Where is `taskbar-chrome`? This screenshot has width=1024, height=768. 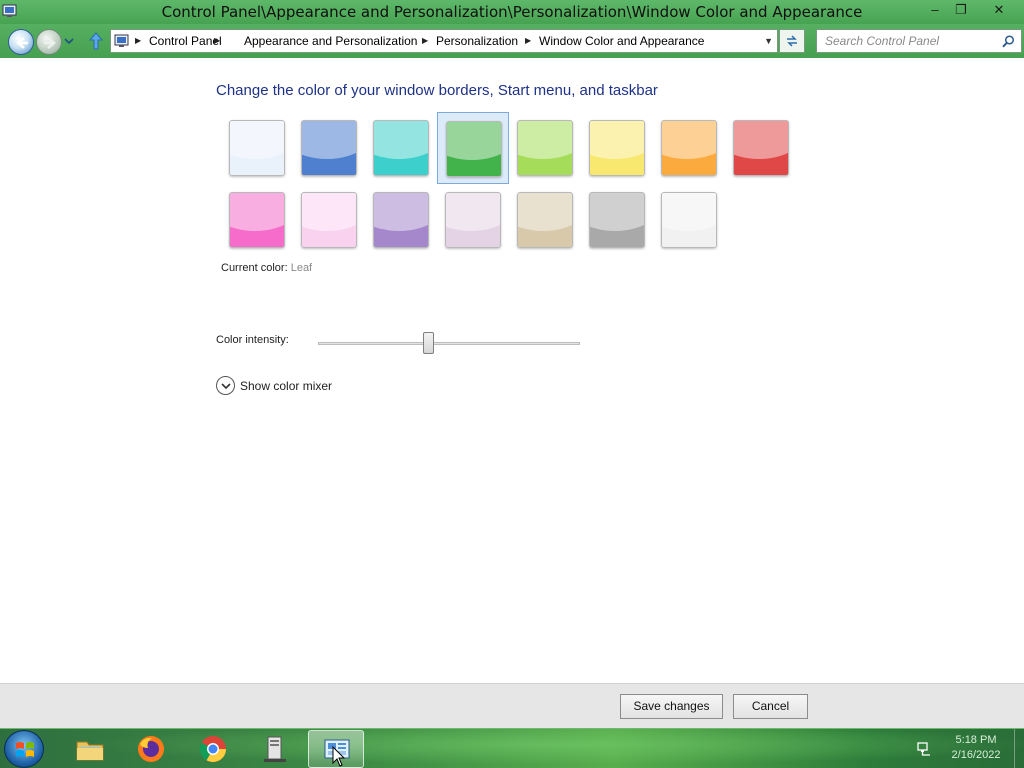 taskbar-chrome is located at coordinates (213, 749).